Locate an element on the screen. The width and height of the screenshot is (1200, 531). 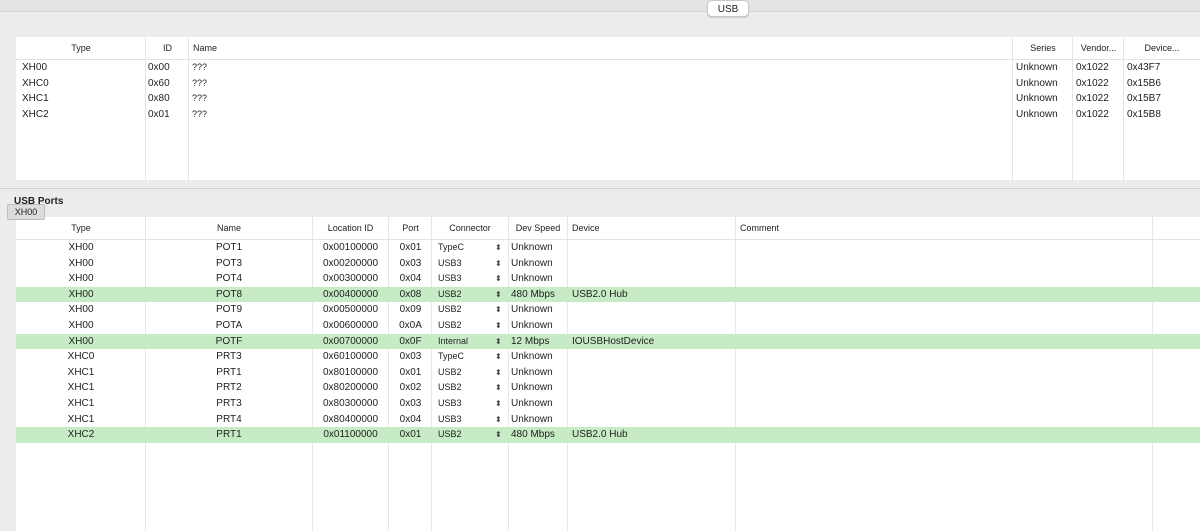
port-type-cell: XHC2 is located at coordinates (81, 435).